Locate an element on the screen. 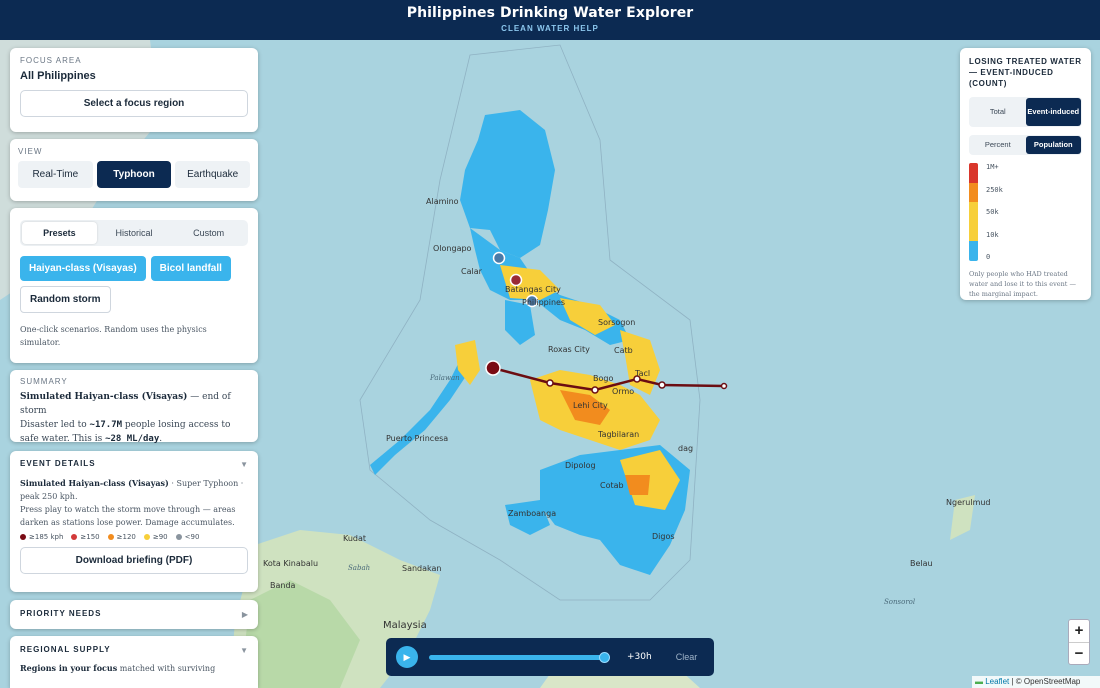  legend-tick: 50k is located at coordinates (992, 212).